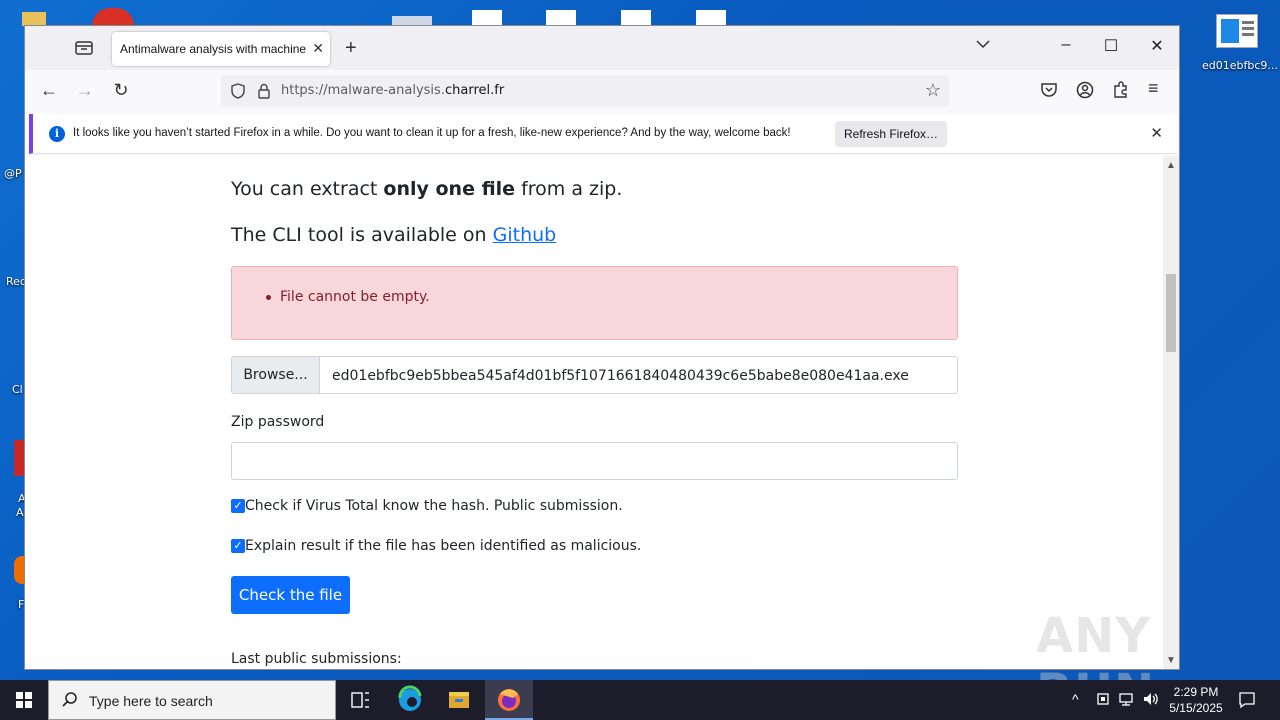  I want to click on desktop-partial-label: Cl, so click(17, 389).